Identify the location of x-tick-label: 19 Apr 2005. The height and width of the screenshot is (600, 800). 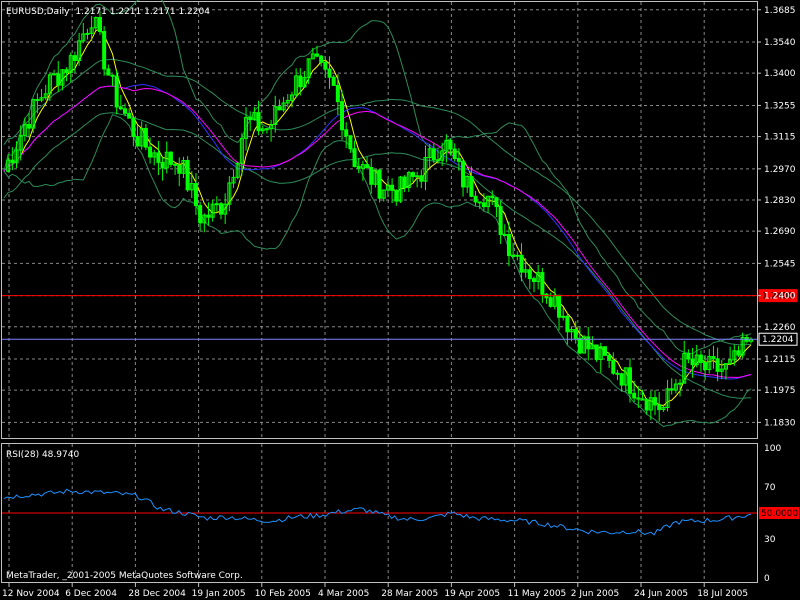
(472, 594).